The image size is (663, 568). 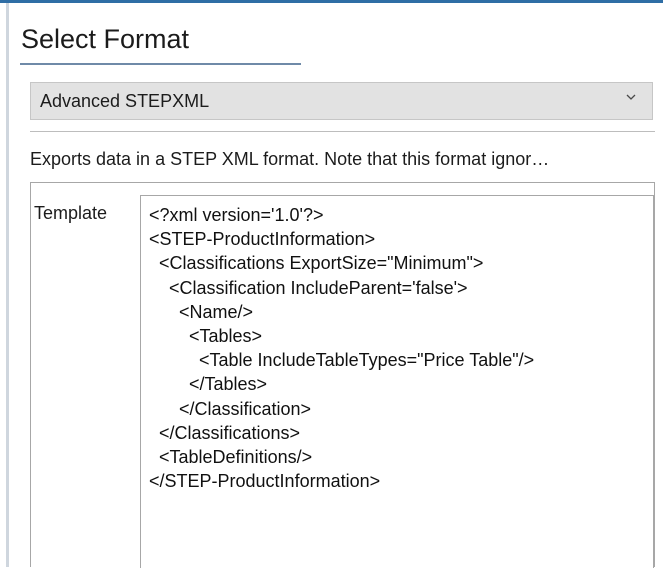 What do you see at coordinates (71, 213) in the screenshot?
I see `template-label: Template` at bounding box center [71, 213].